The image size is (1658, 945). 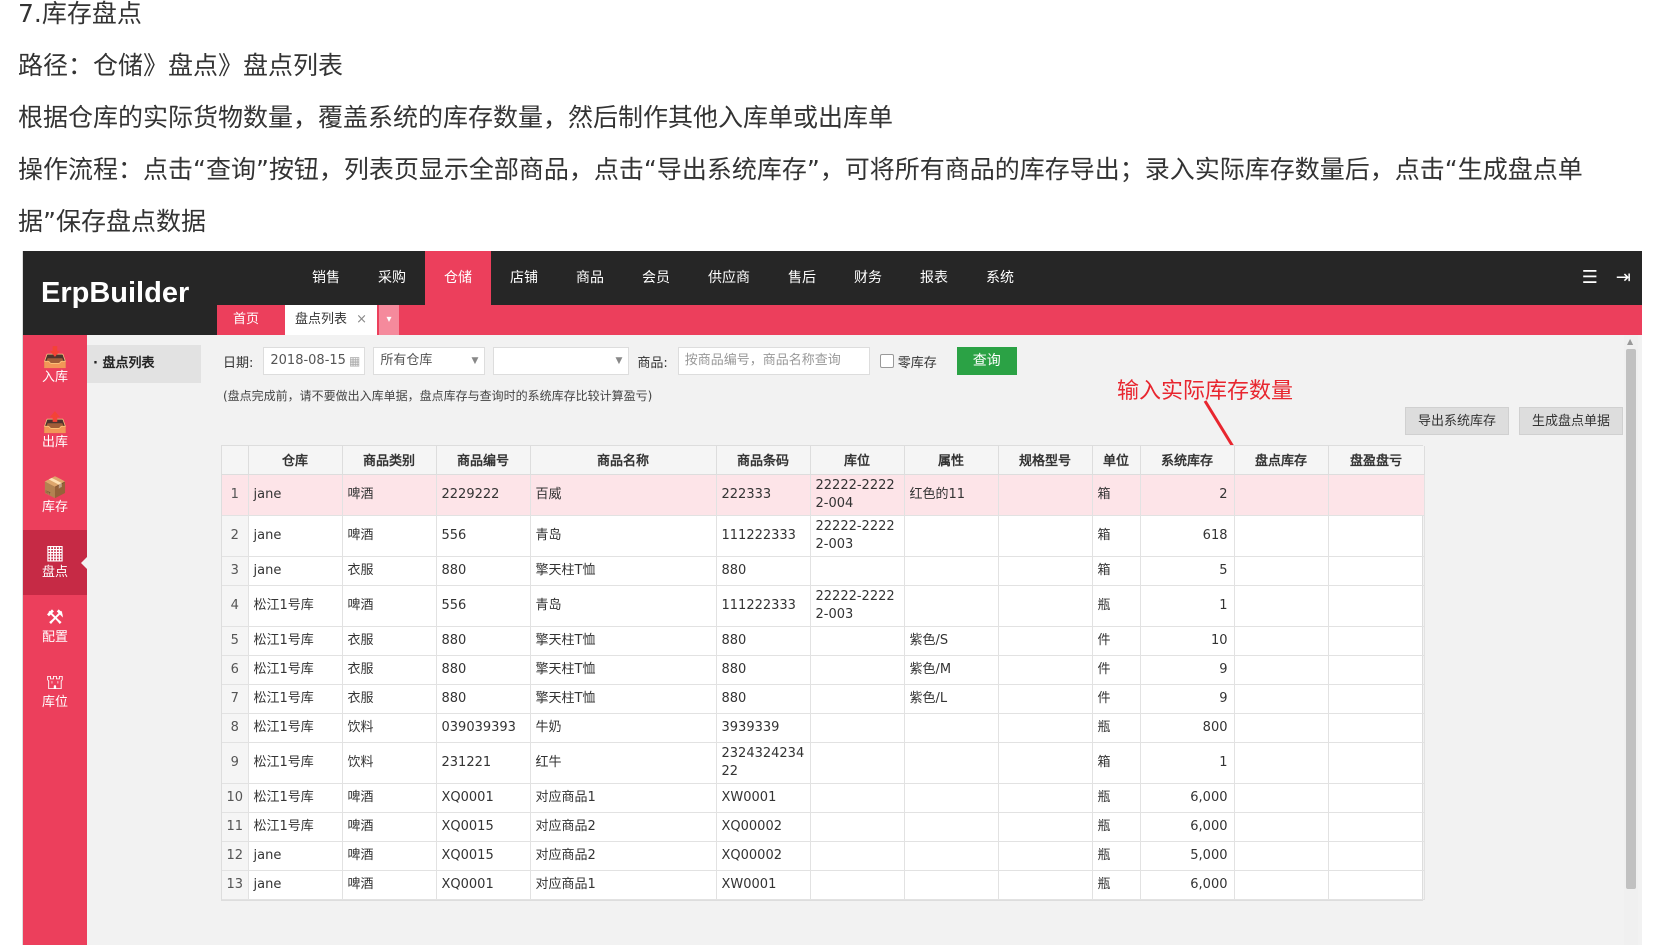 I want to click on table-cell: 红牛, so click(x=623, y=763).